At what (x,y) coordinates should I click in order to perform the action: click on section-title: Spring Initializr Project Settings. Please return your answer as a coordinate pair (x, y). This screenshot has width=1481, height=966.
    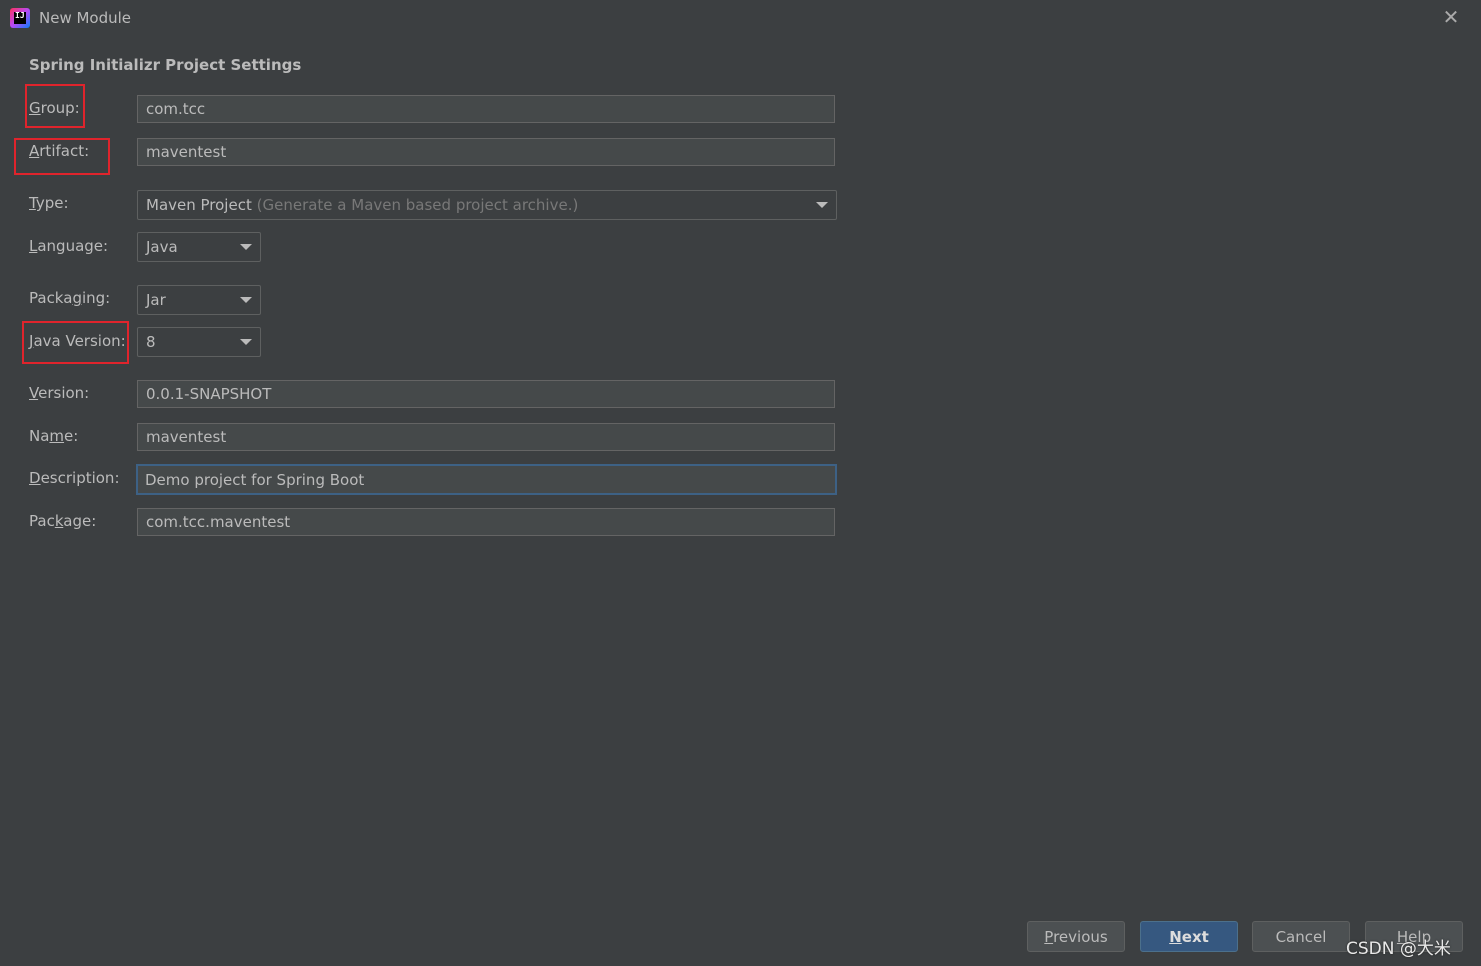
    Looking at the image, I should click on (165, 65).